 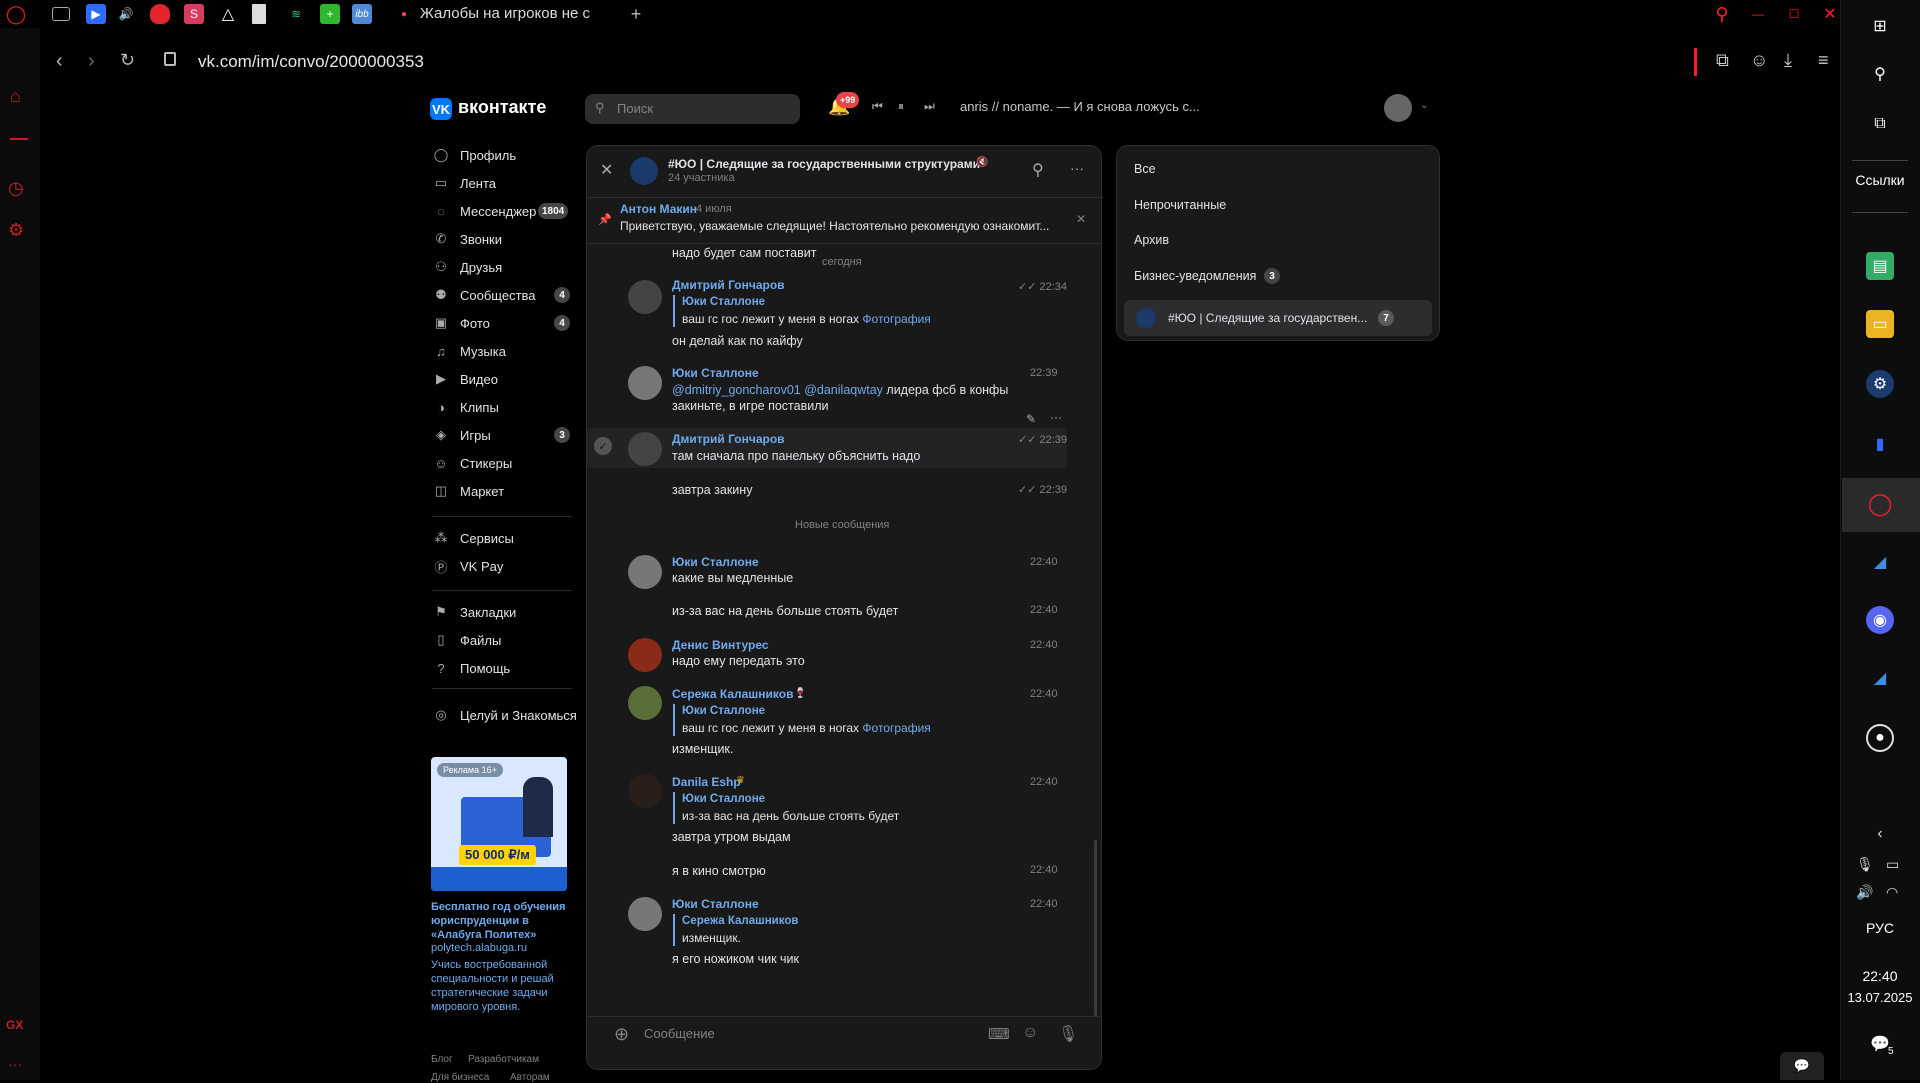 I want to click on message-more-icon: ···, so click(x=1056, y=417).